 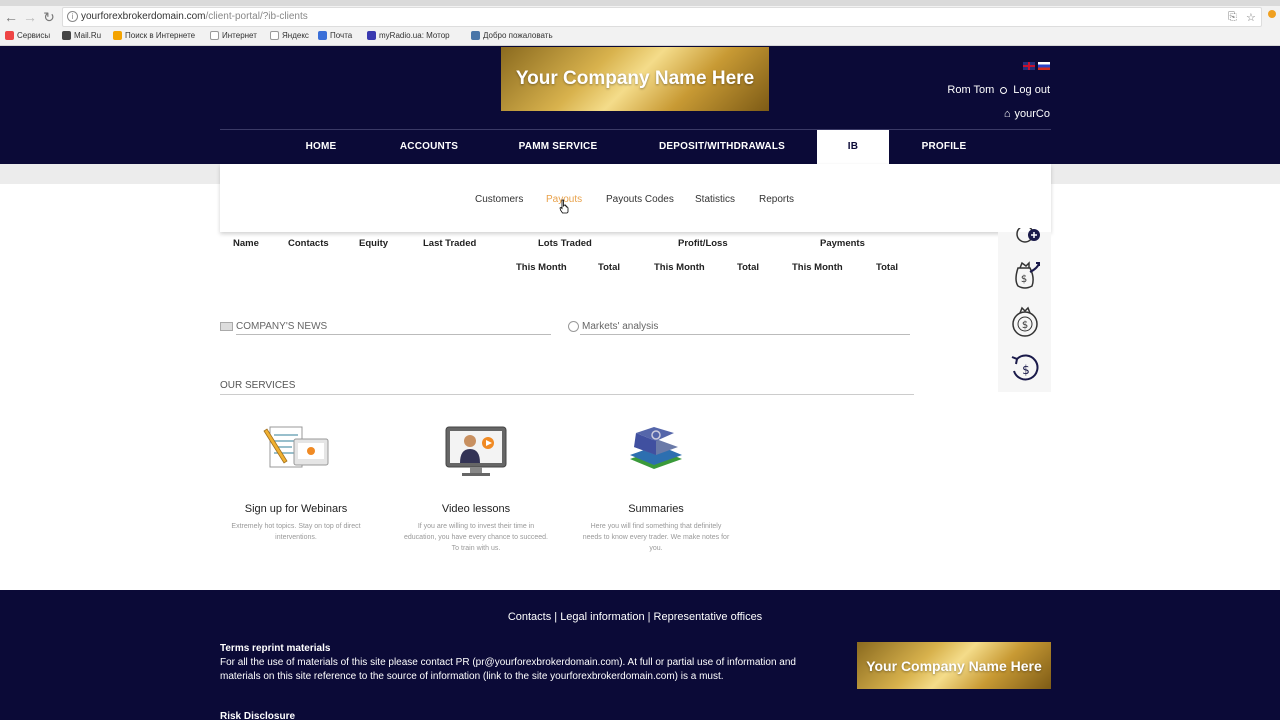 I want to click on magnifier-icon, so click(x=573, y=326).